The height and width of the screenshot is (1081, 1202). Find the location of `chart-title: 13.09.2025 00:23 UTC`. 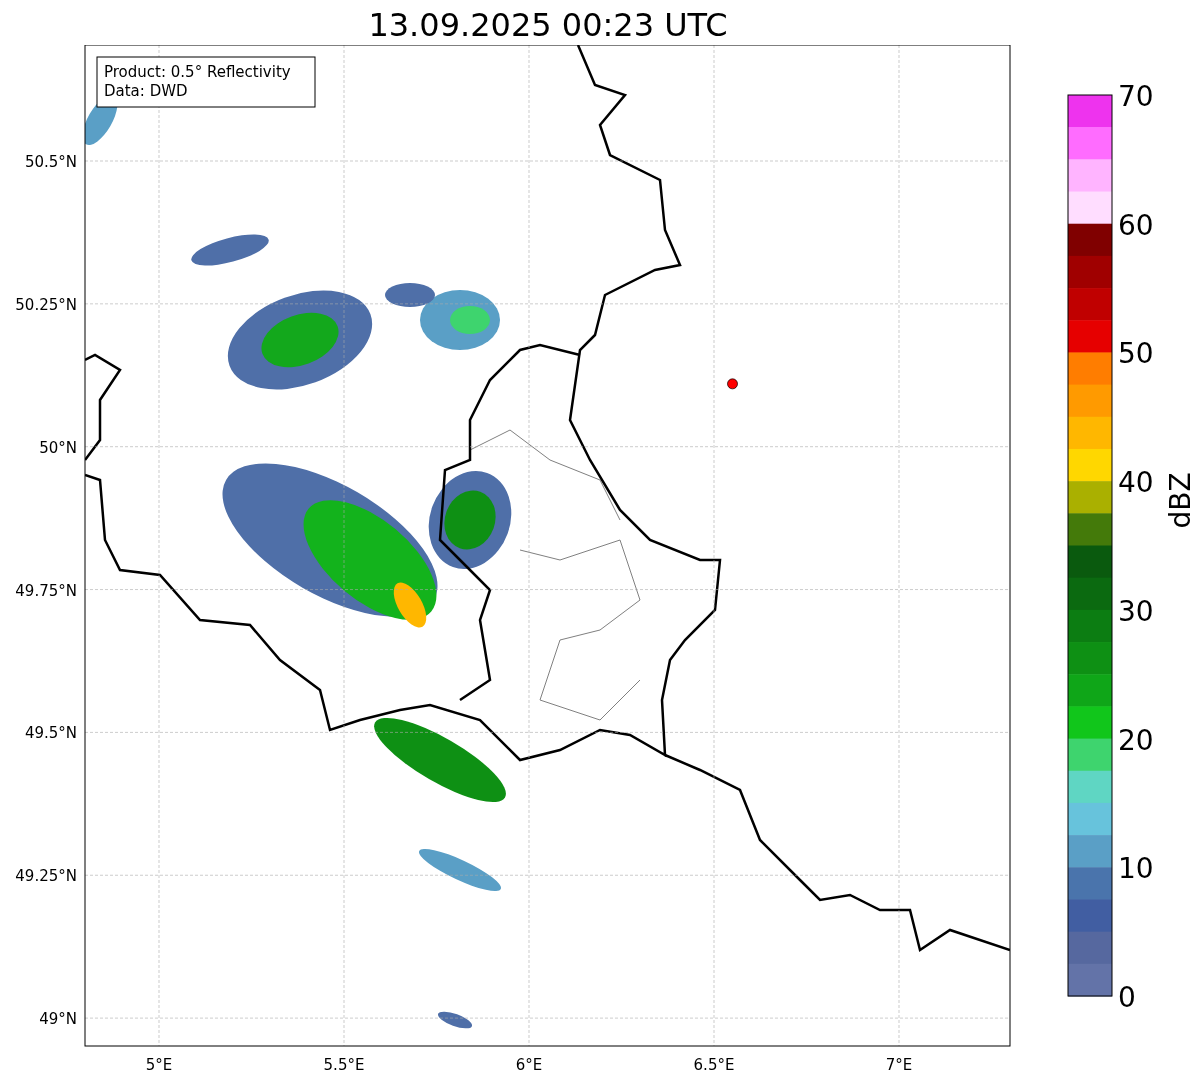

chart-title: 13.09.2025 00:23 UTC is located at coordinates (548, 25).